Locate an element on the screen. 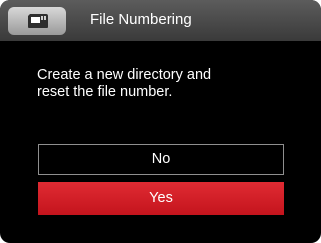 The image size is (321, 243). page-title: File Numbering is located at coordinates (141, 19).